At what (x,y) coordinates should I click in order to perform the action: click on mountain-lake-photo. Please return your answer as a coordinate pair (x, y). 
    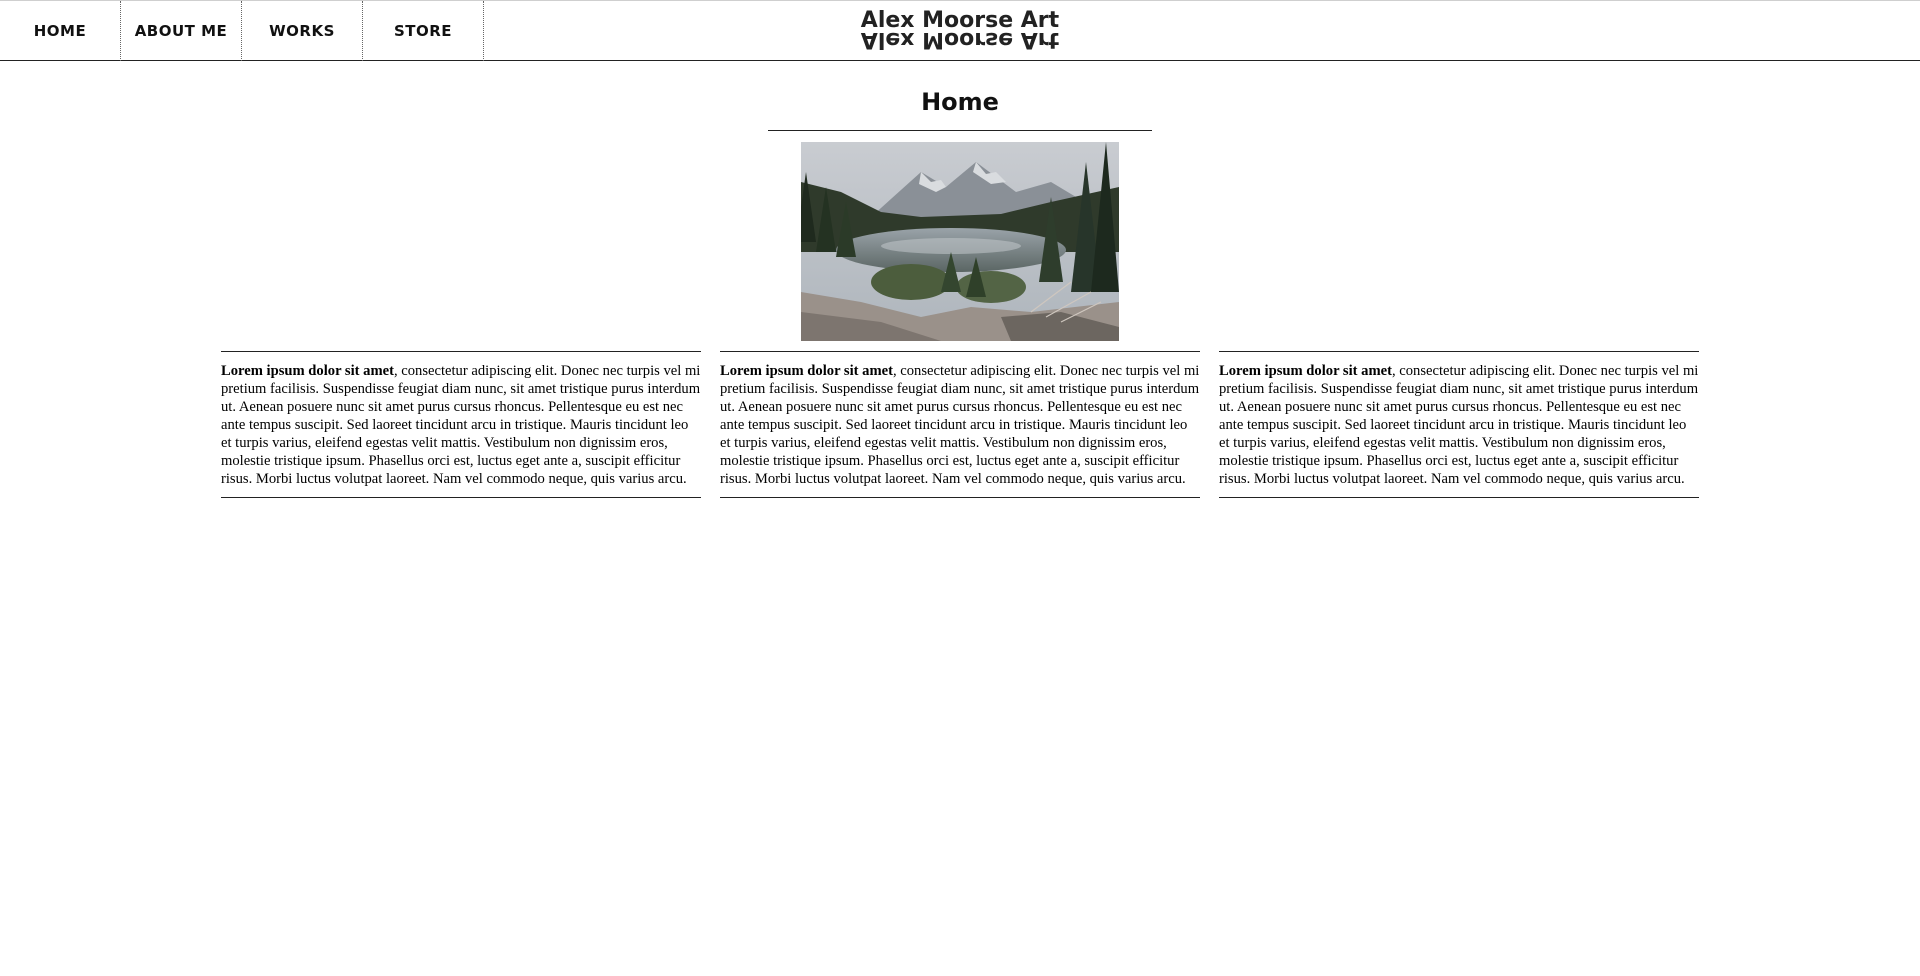
    Looking at the image, I should click on (960, 241).